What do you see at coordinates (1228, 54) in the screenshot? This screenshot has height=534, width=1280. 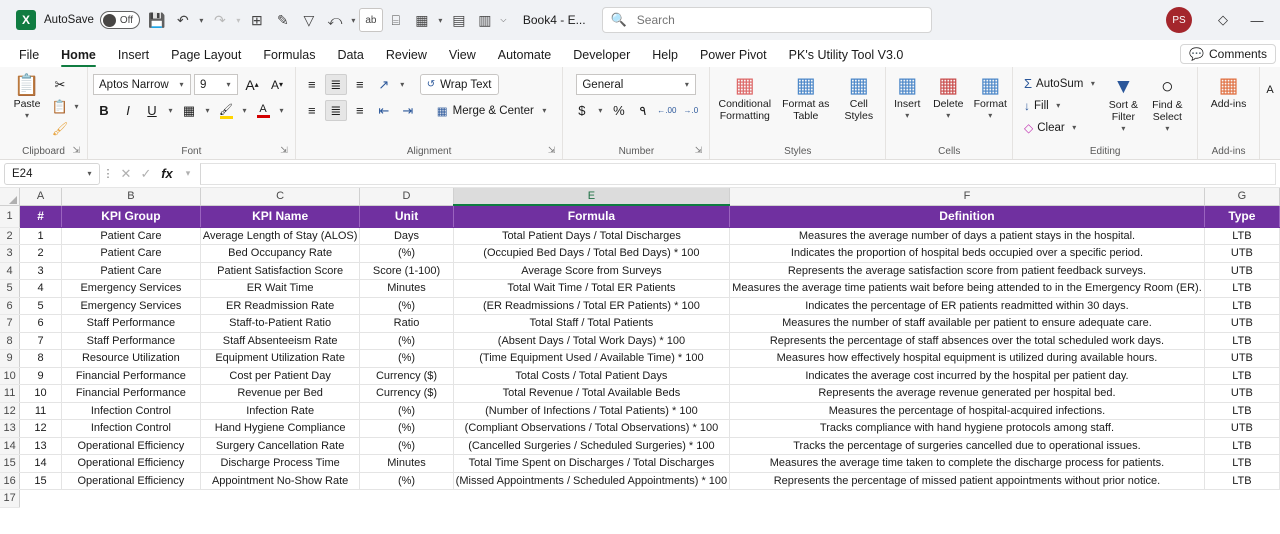 I see `comments-button: 💬 Comments` at bounding box center [1228, 54].